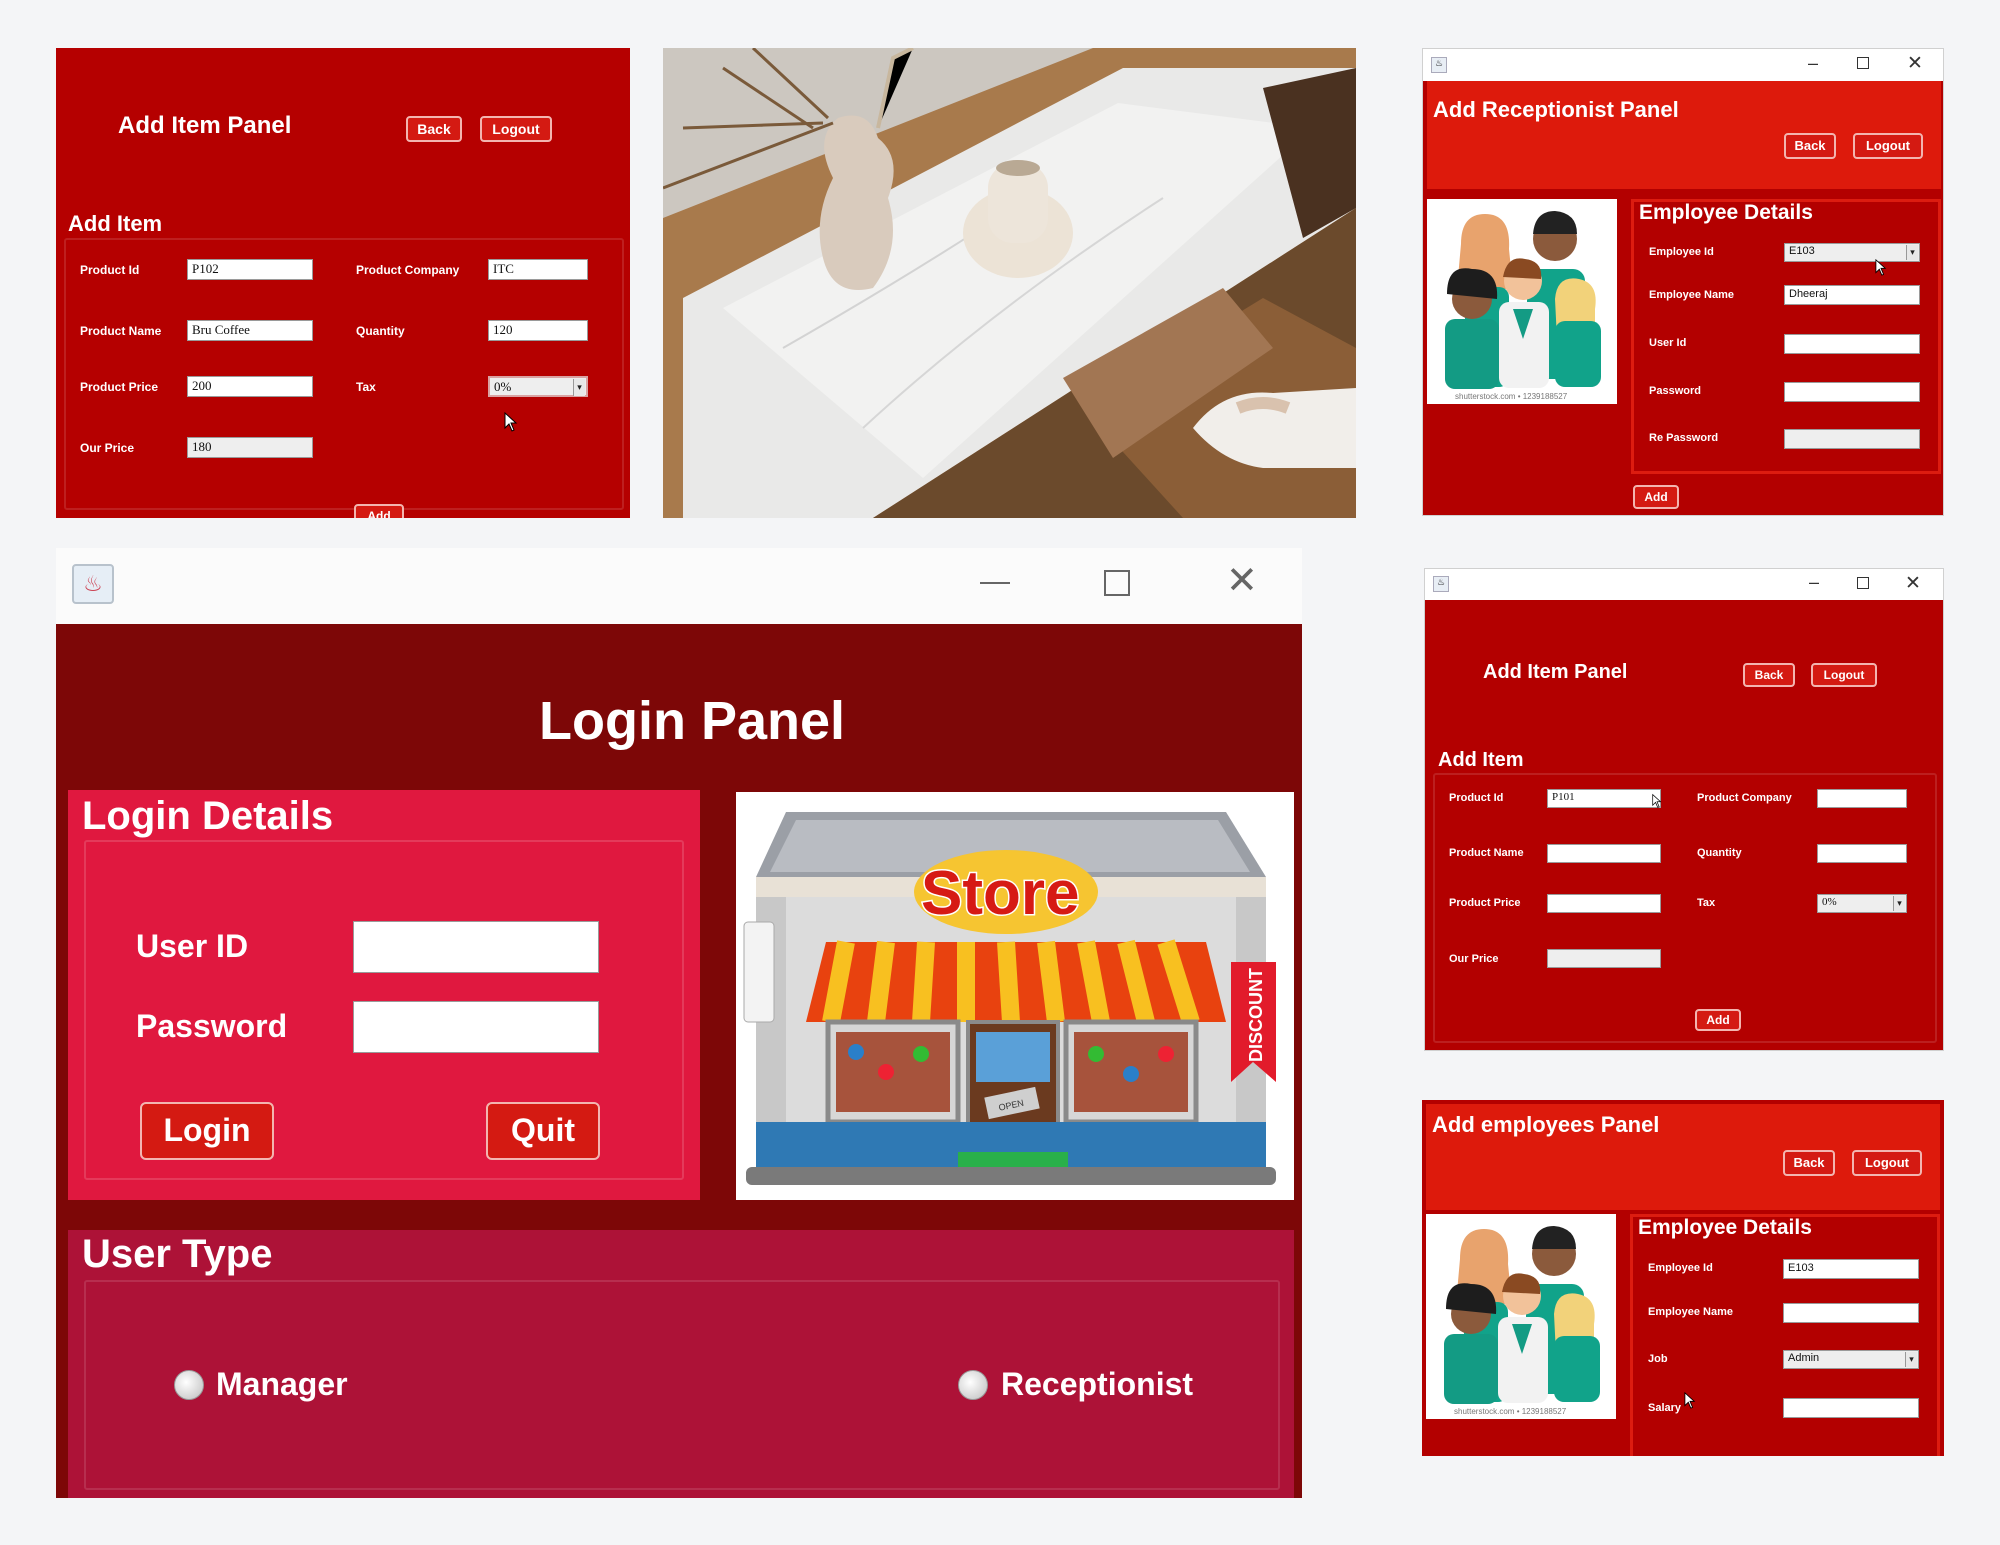 The image size is (2000, 1545). Describe the element at coordinates (538, 330) in the screenshot. I see `quantity-field: 120` at that location.